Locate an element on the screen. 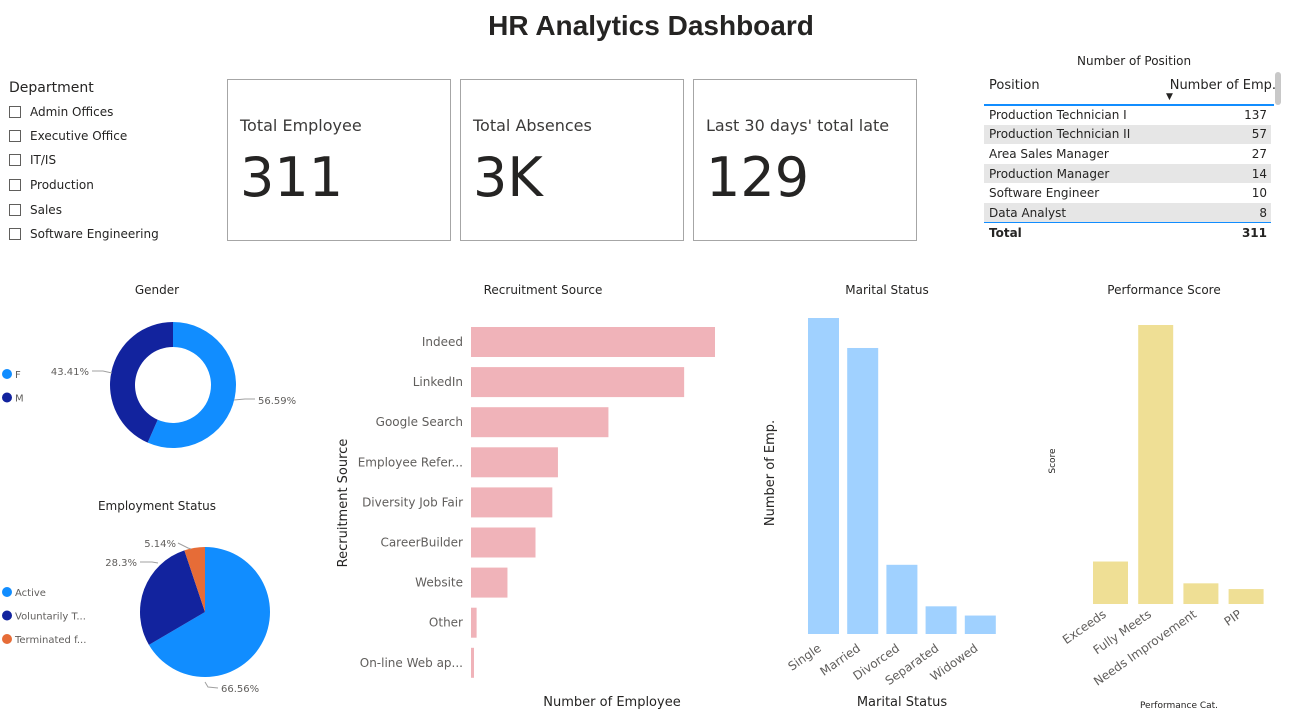 Image resolution: width=1302 pixels, height=727 pixels. tick-label: Website is located at coordinates (439, 583).